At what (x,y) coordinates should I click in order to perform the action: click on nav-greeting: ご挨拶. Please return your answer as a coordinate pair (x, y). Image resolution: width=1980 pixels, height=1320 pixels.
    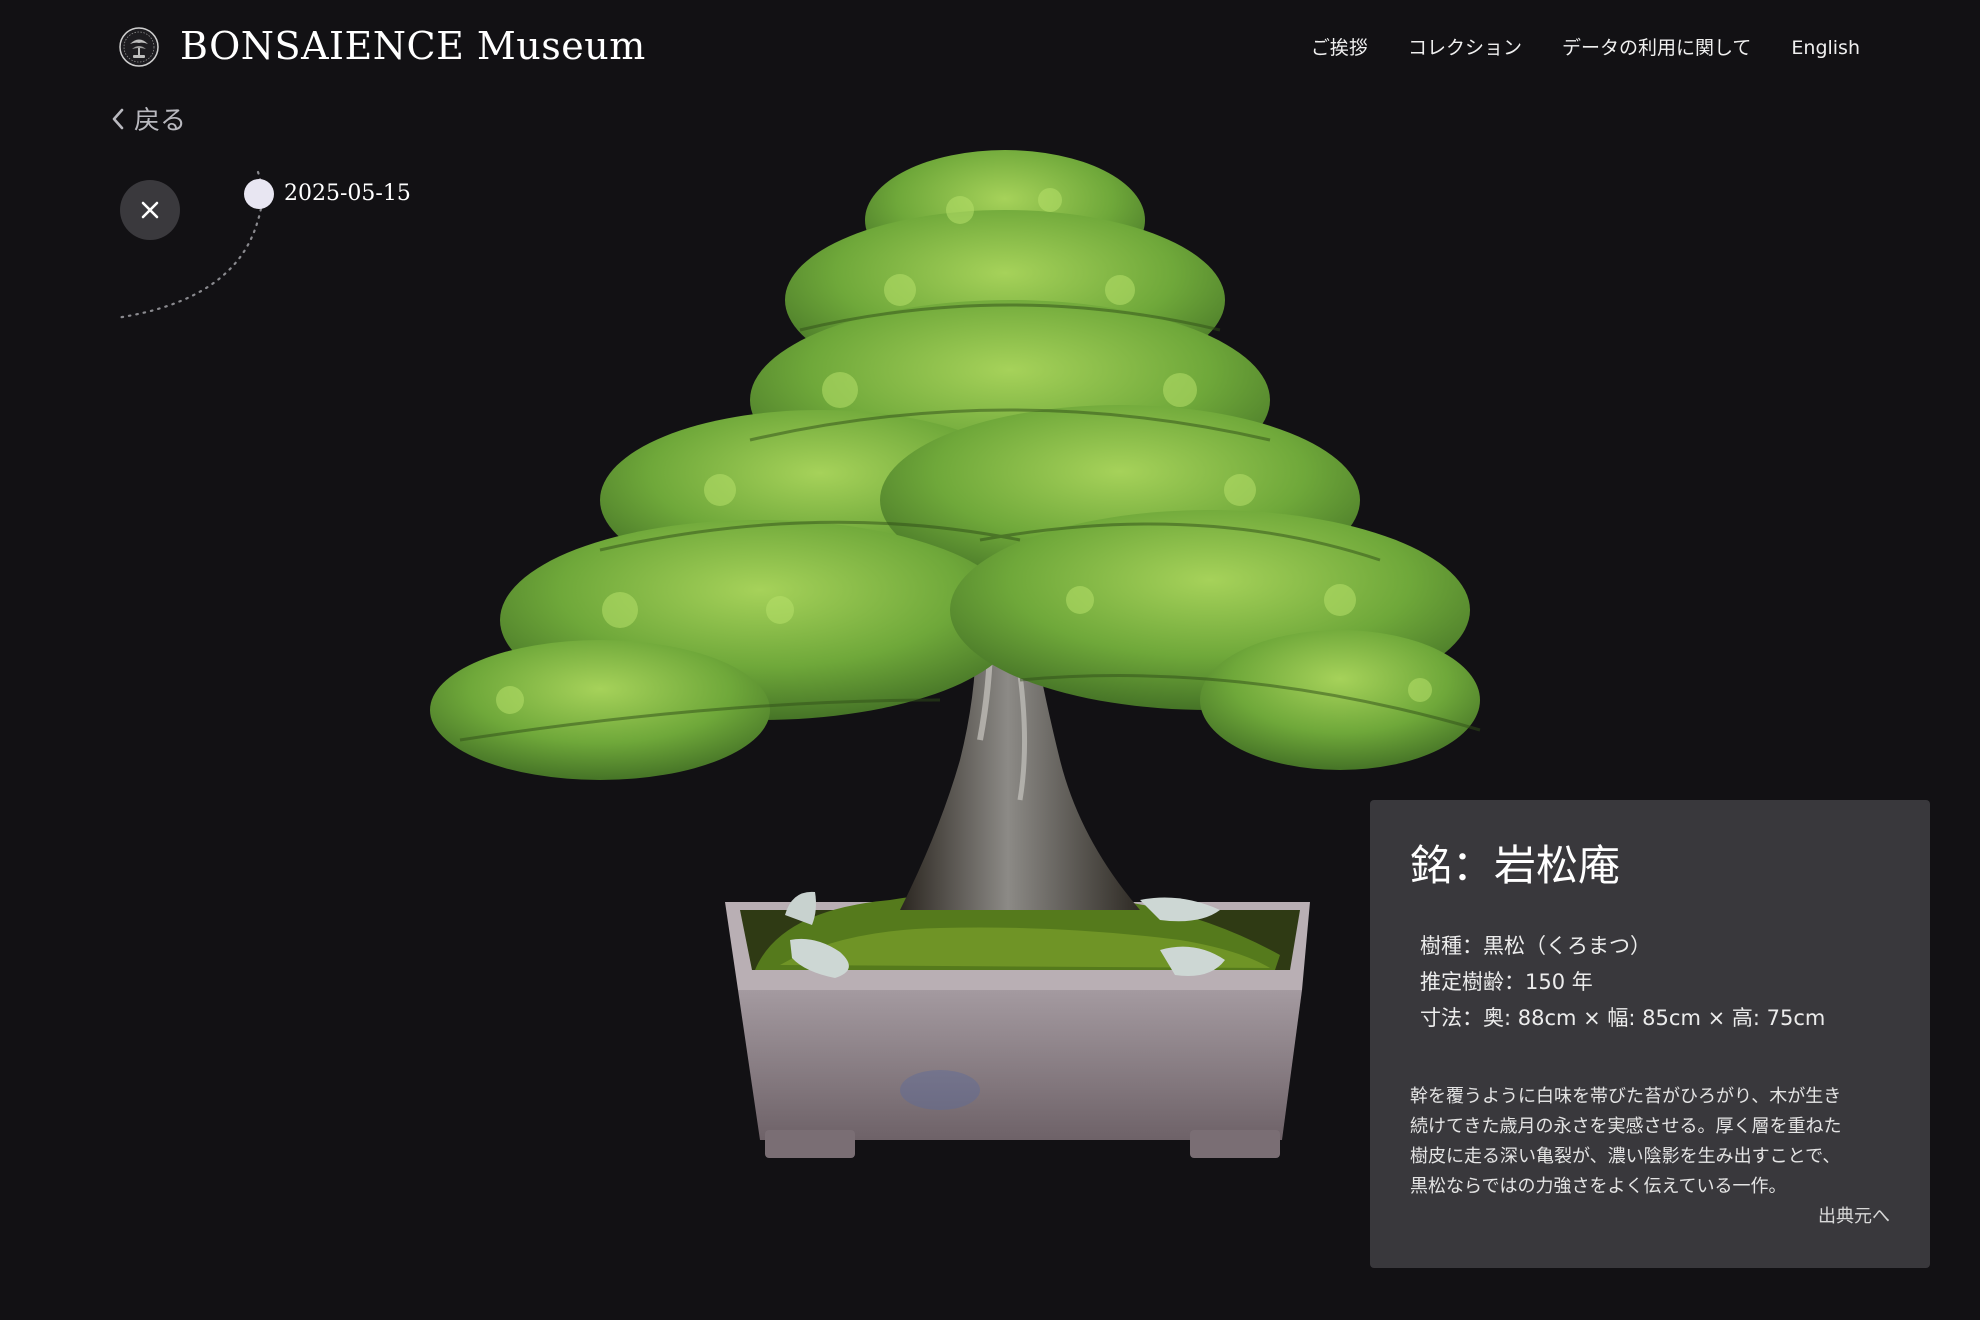
    Looking at the image, I should click on (1339, 48).